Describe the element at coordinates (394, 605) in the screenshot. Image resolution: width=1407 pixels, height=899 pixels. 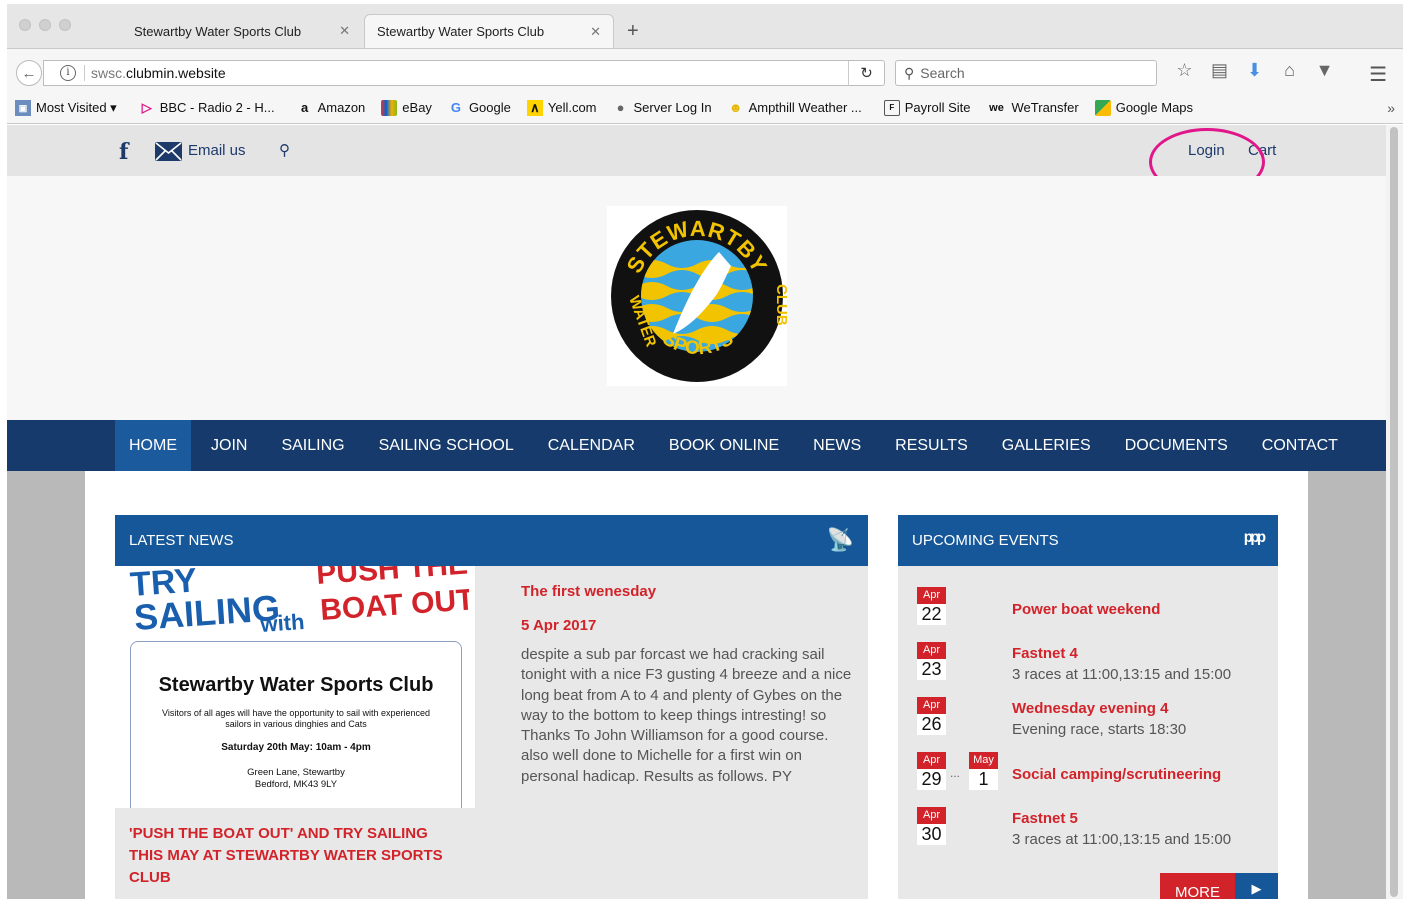
I see `svg-text: BOAT OUT` at that location.